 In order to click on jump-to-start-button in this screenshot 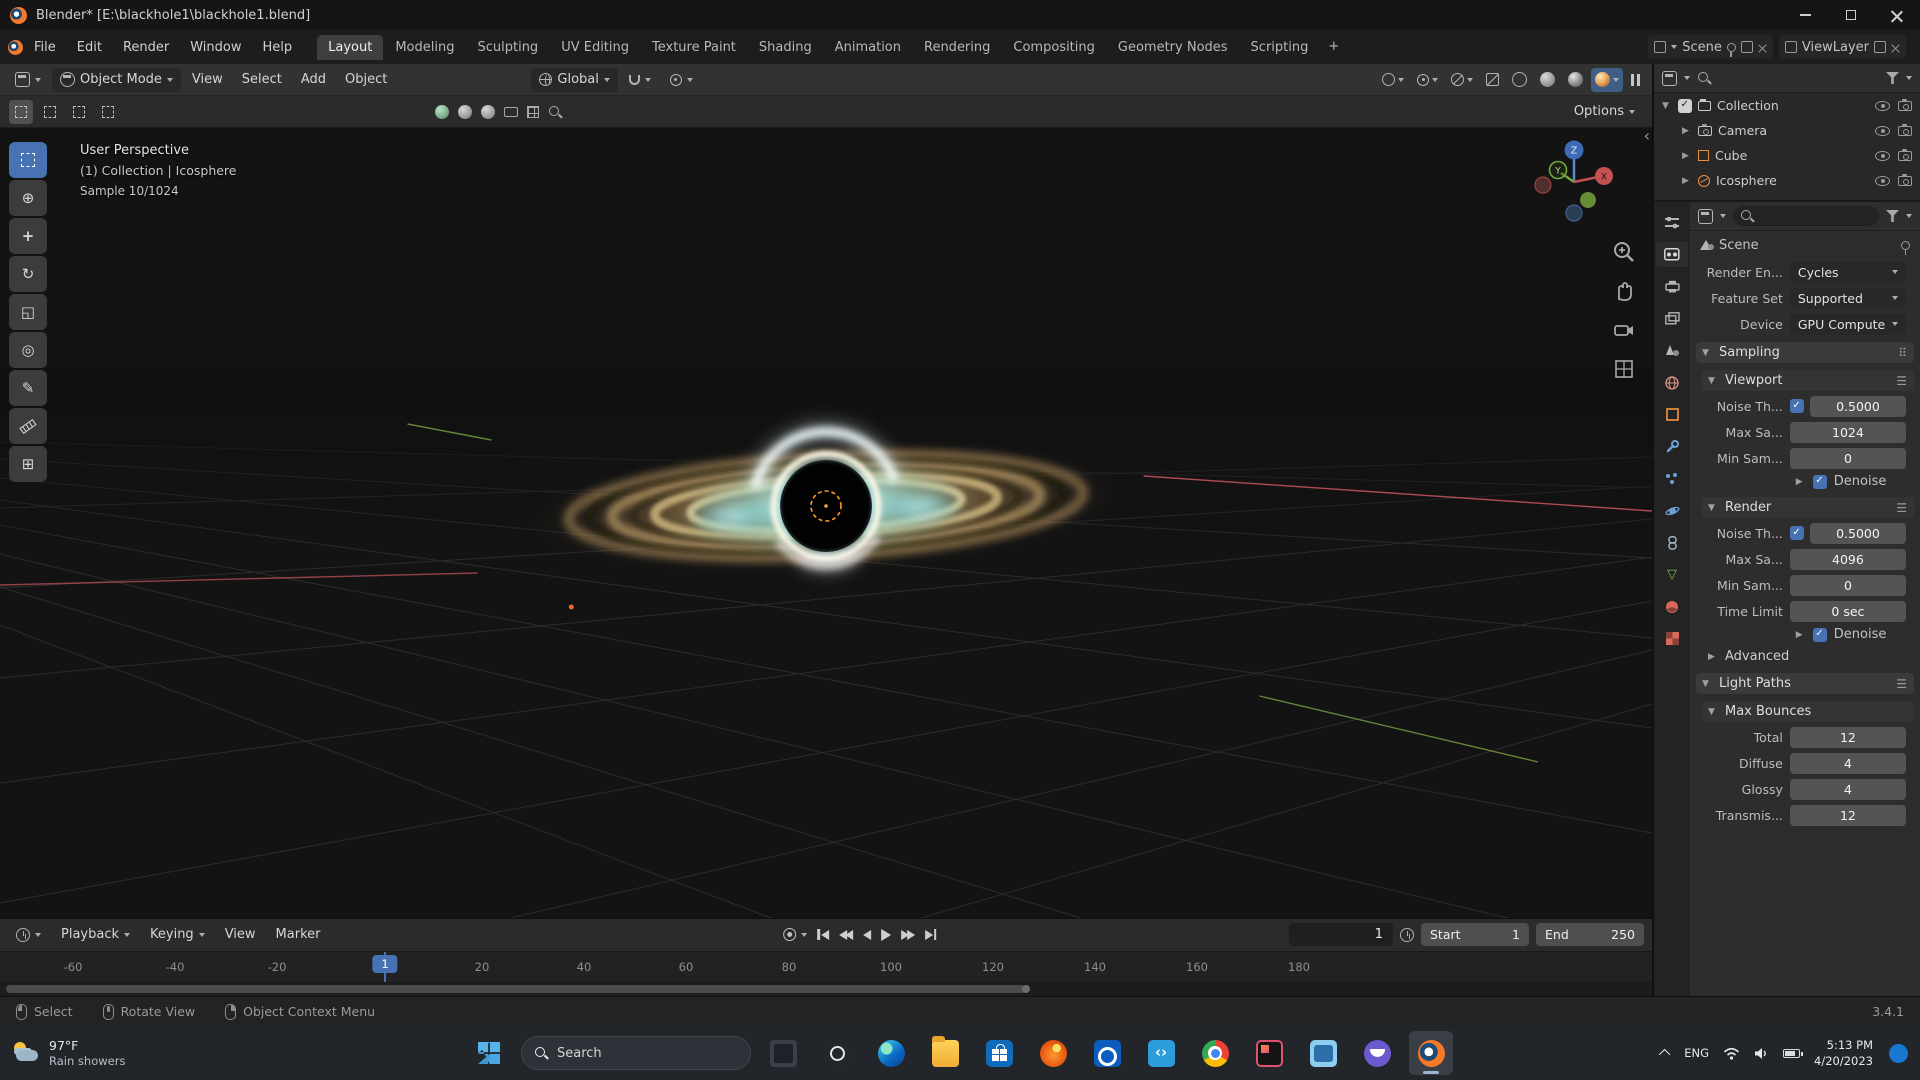, I will do `click(823, 935)`.